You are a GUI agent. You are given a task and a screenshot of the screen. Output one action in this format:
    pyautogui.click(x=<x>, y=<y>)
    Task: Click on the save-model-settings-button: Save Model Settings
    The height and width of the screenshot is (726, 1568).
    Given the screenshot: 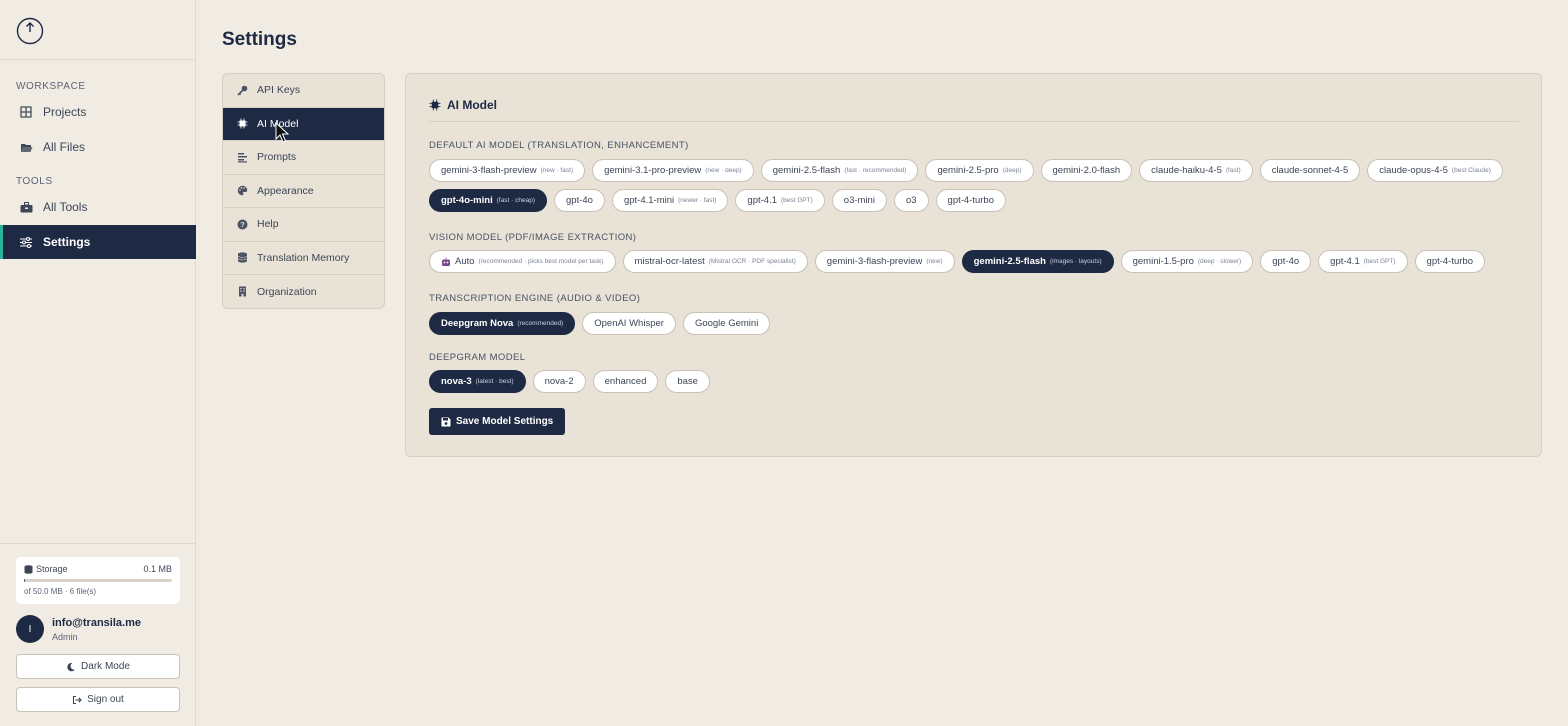 What is the action you would take?
    pyautogui.click(x=497, y=421)
    